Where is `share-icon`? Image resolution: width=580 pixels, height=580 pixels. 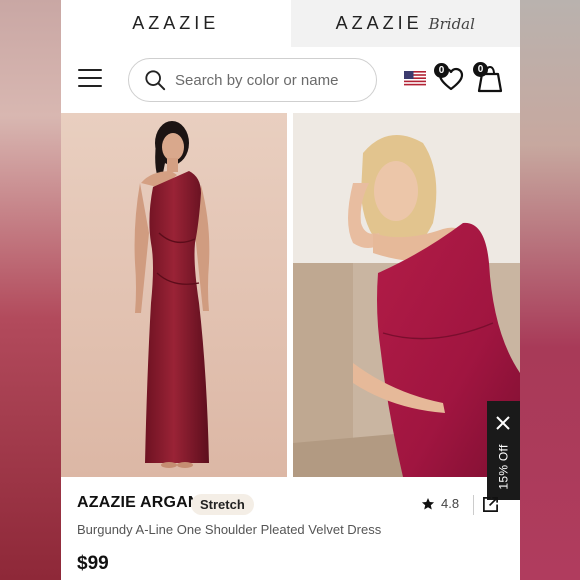
share-icon is located at coordinates (490, 504).